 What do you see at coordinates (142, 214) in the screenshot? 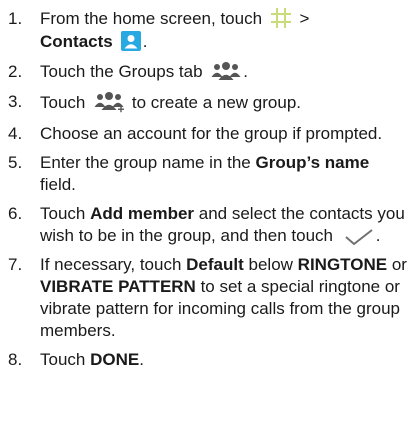
I see `add-member-label: Add member` at bounding box center [142, 214].